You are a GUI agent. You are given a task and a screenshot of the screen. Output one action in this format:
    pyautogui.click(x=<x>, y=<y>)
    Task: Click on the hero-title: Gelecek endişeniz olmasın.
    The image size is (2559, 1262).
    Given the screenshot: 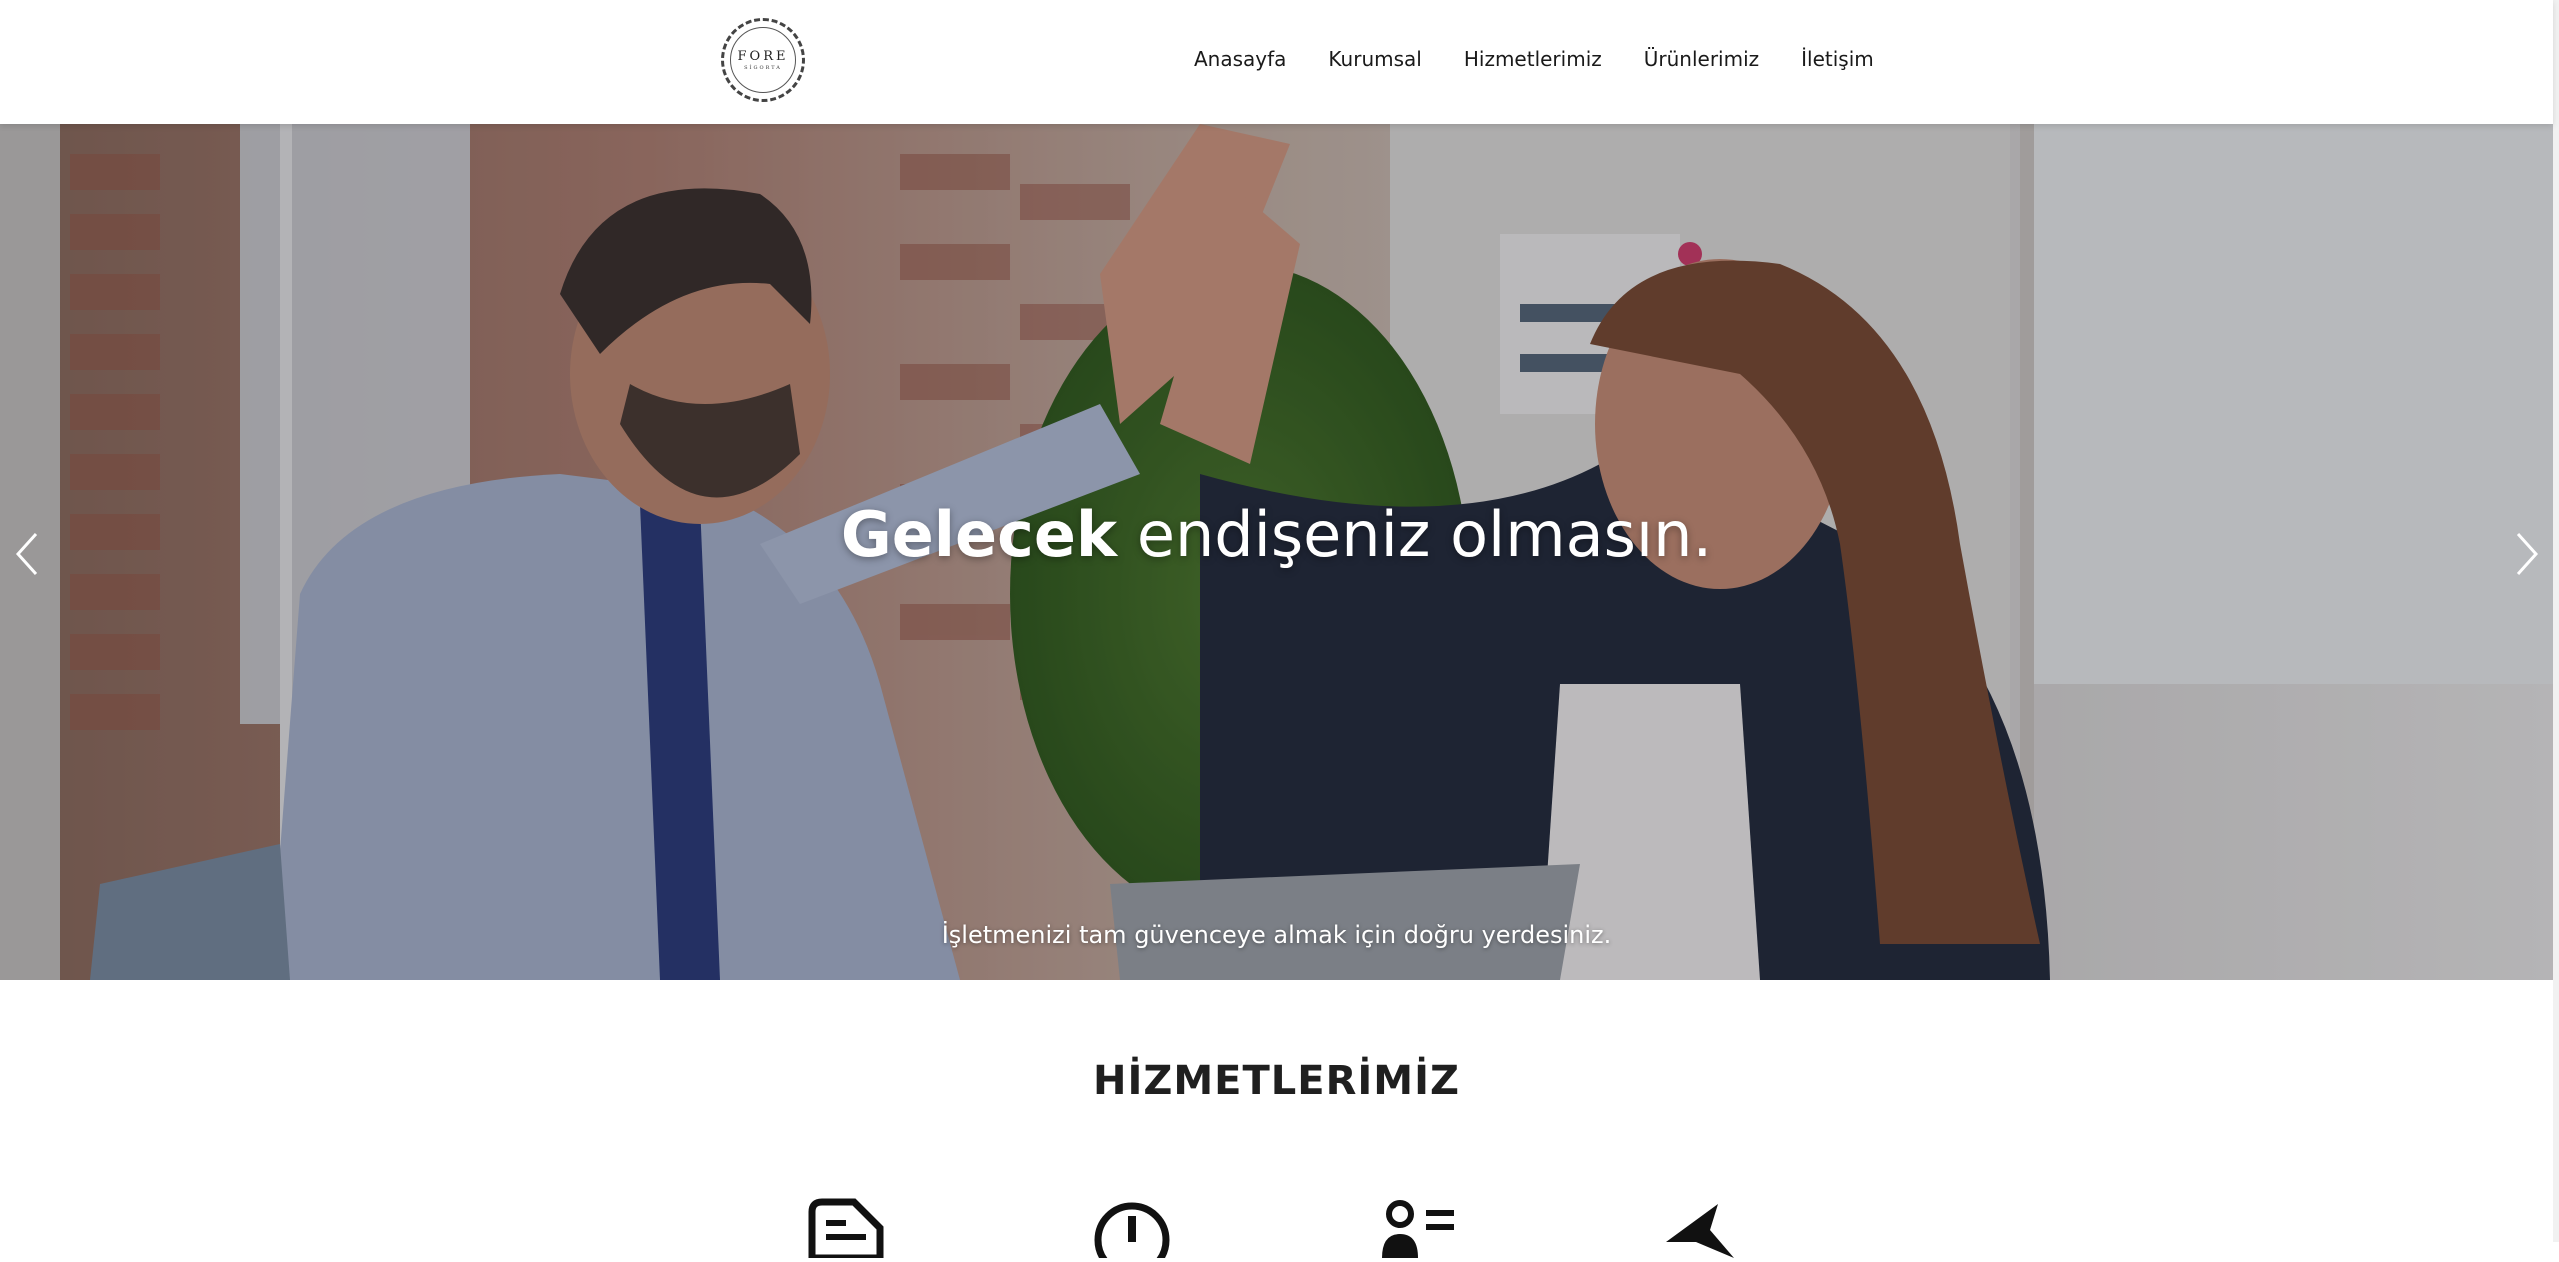 What is the action you would take?
    pyautogui.click(x=1276, y=535)
    